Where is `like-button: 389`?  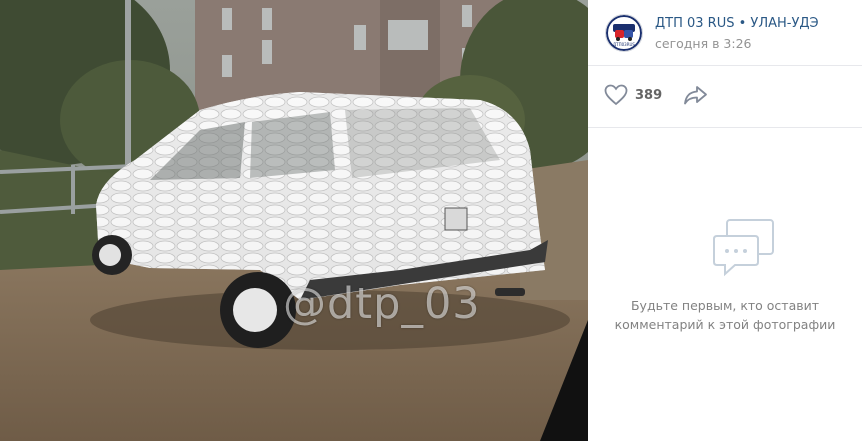
like-button: 389 is located at coordinates (633, 95).